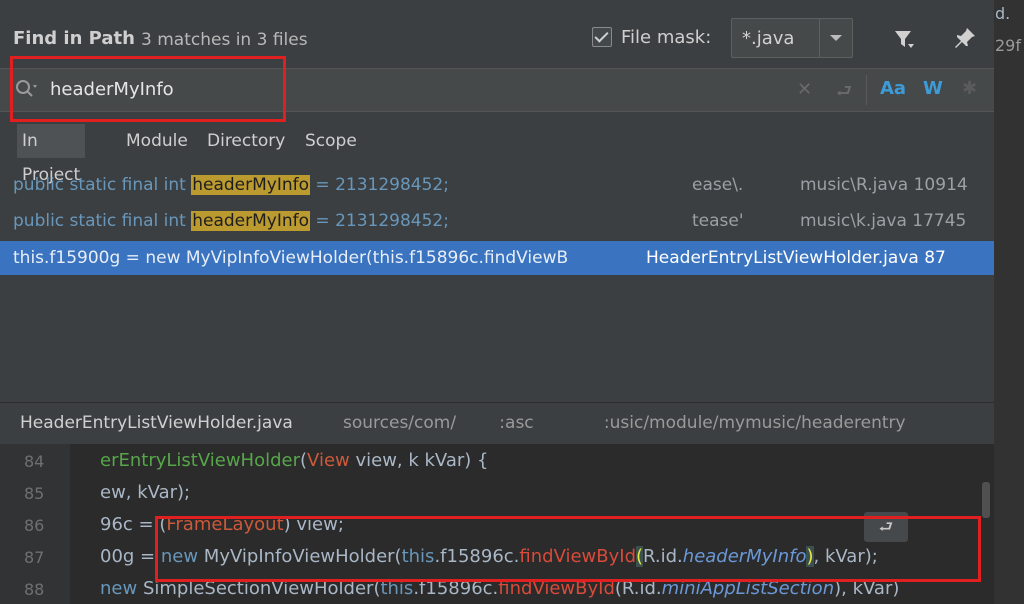 The width and height of the screenshot is (1024, 604). What do you see at coordinates (666, 37) in the screenshot?
I see `file-mask-label: File mask:` at bounding box center [666, 37].